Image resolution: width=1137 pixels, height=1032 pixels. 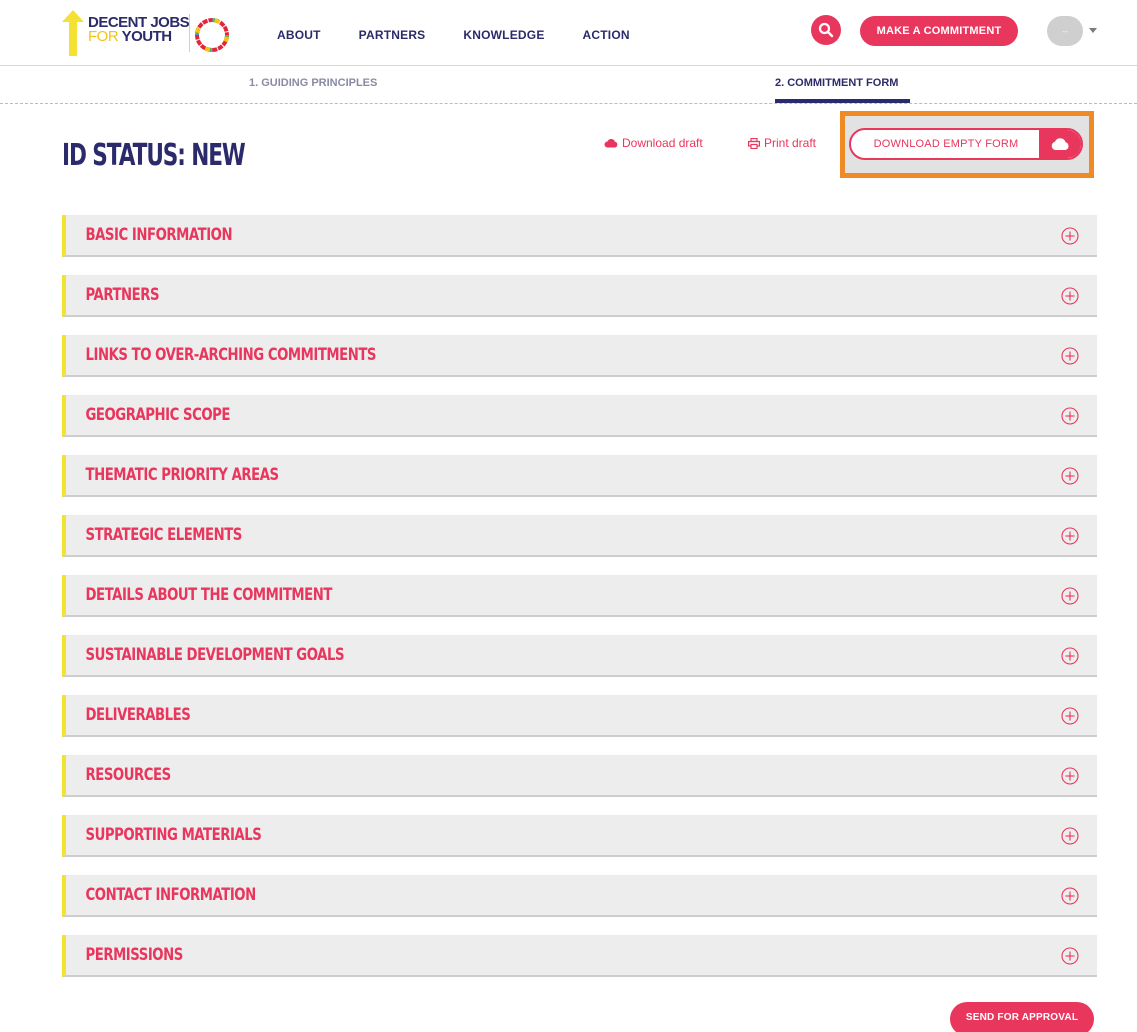 I want to click on section-sustainable-development-goals: SUSTAINABLE DEVELOPMENT GOALS, so click(x=579, y=656).